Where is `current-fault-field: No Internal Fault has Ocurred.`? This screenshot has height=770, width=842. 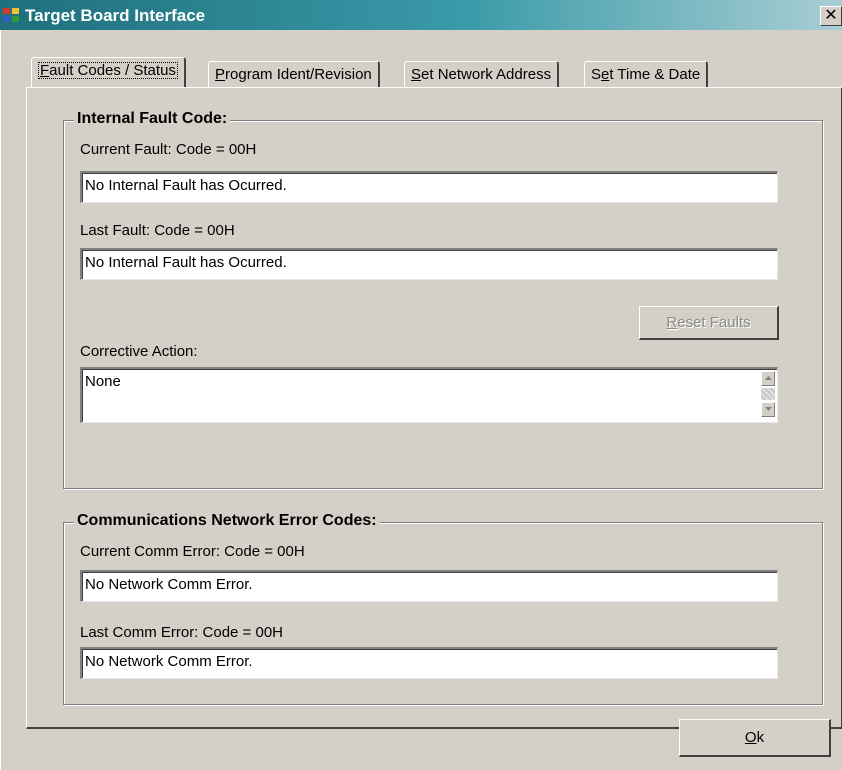
current-fault-field: No Internal Fault has Ocurred. is located at coordinates (429, 187).